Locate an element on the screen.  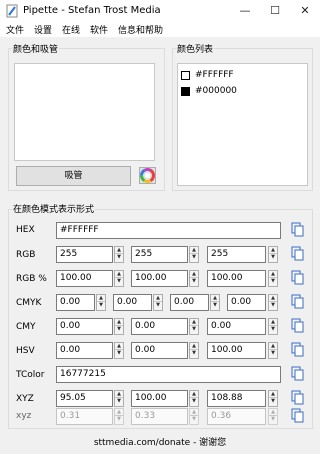
hsv-s-field: 0.00 is located at coordinates (159, 350).